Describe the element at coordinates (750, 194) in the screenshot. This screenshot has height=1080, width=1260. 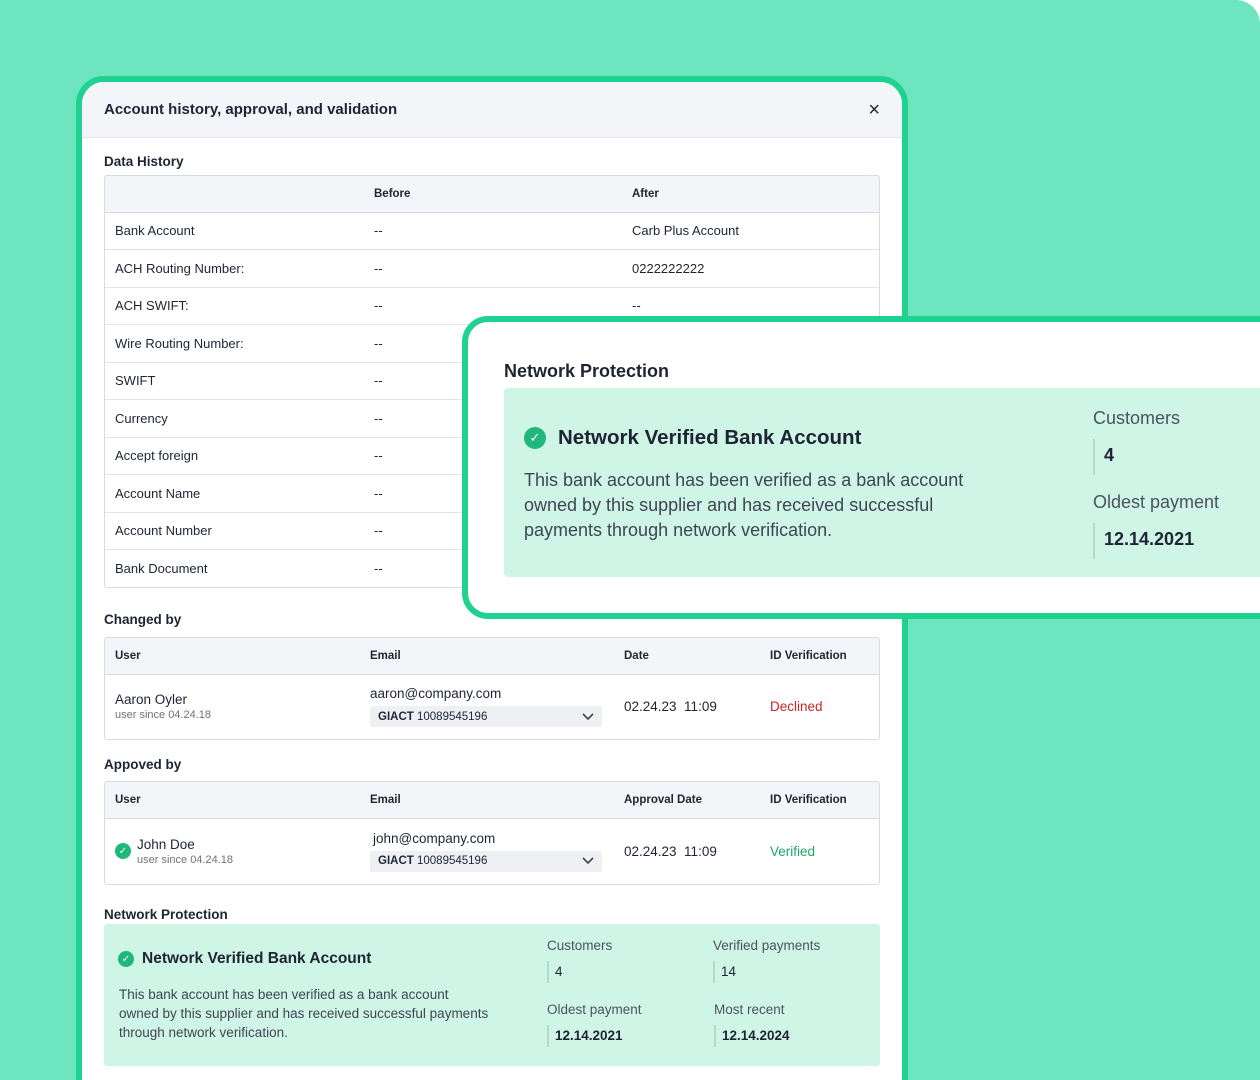
I see `column-header-after: After` at that location.